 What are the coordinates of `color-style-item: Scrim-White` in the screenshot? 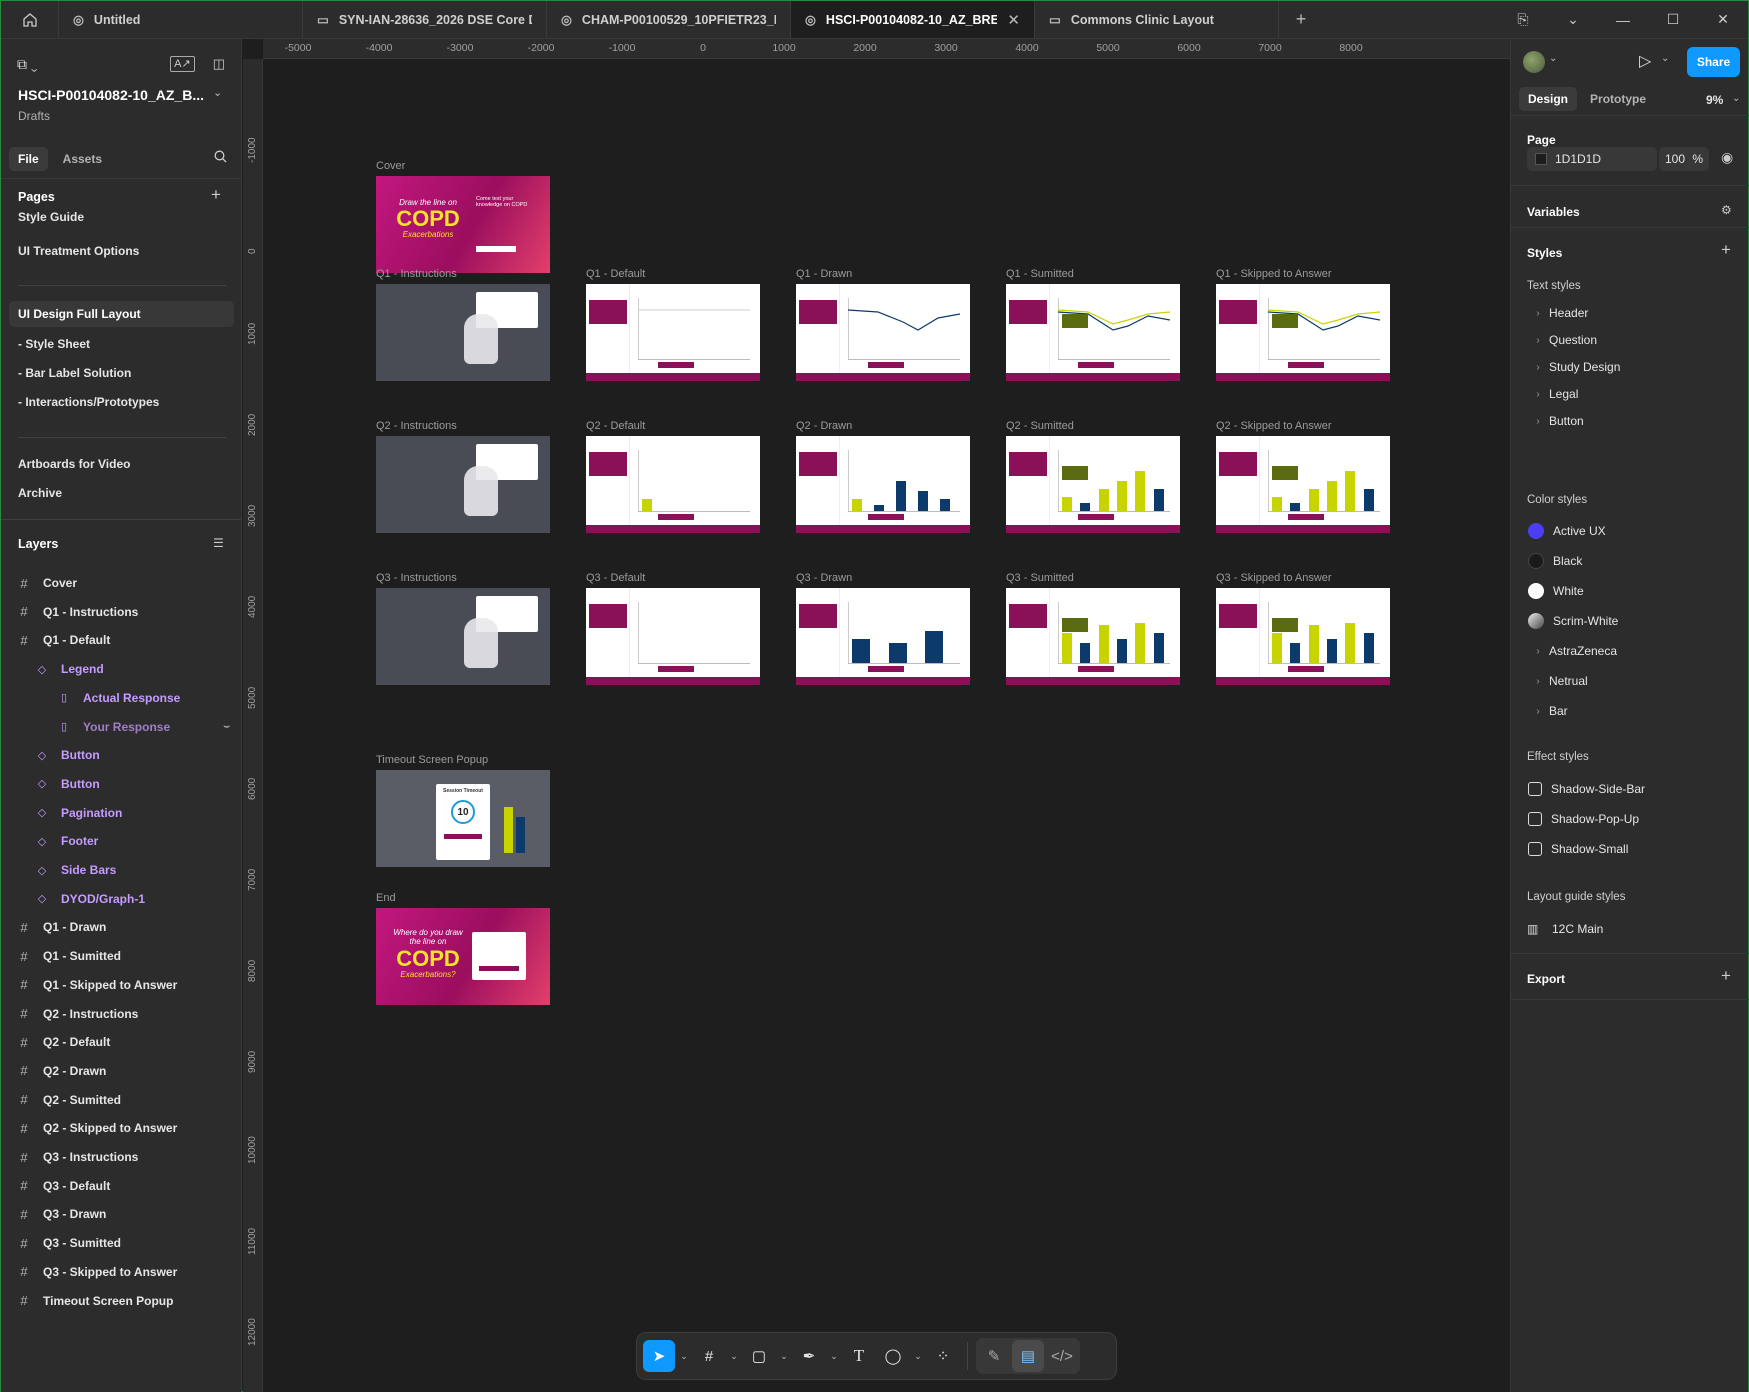 It's located at (1632, 621).